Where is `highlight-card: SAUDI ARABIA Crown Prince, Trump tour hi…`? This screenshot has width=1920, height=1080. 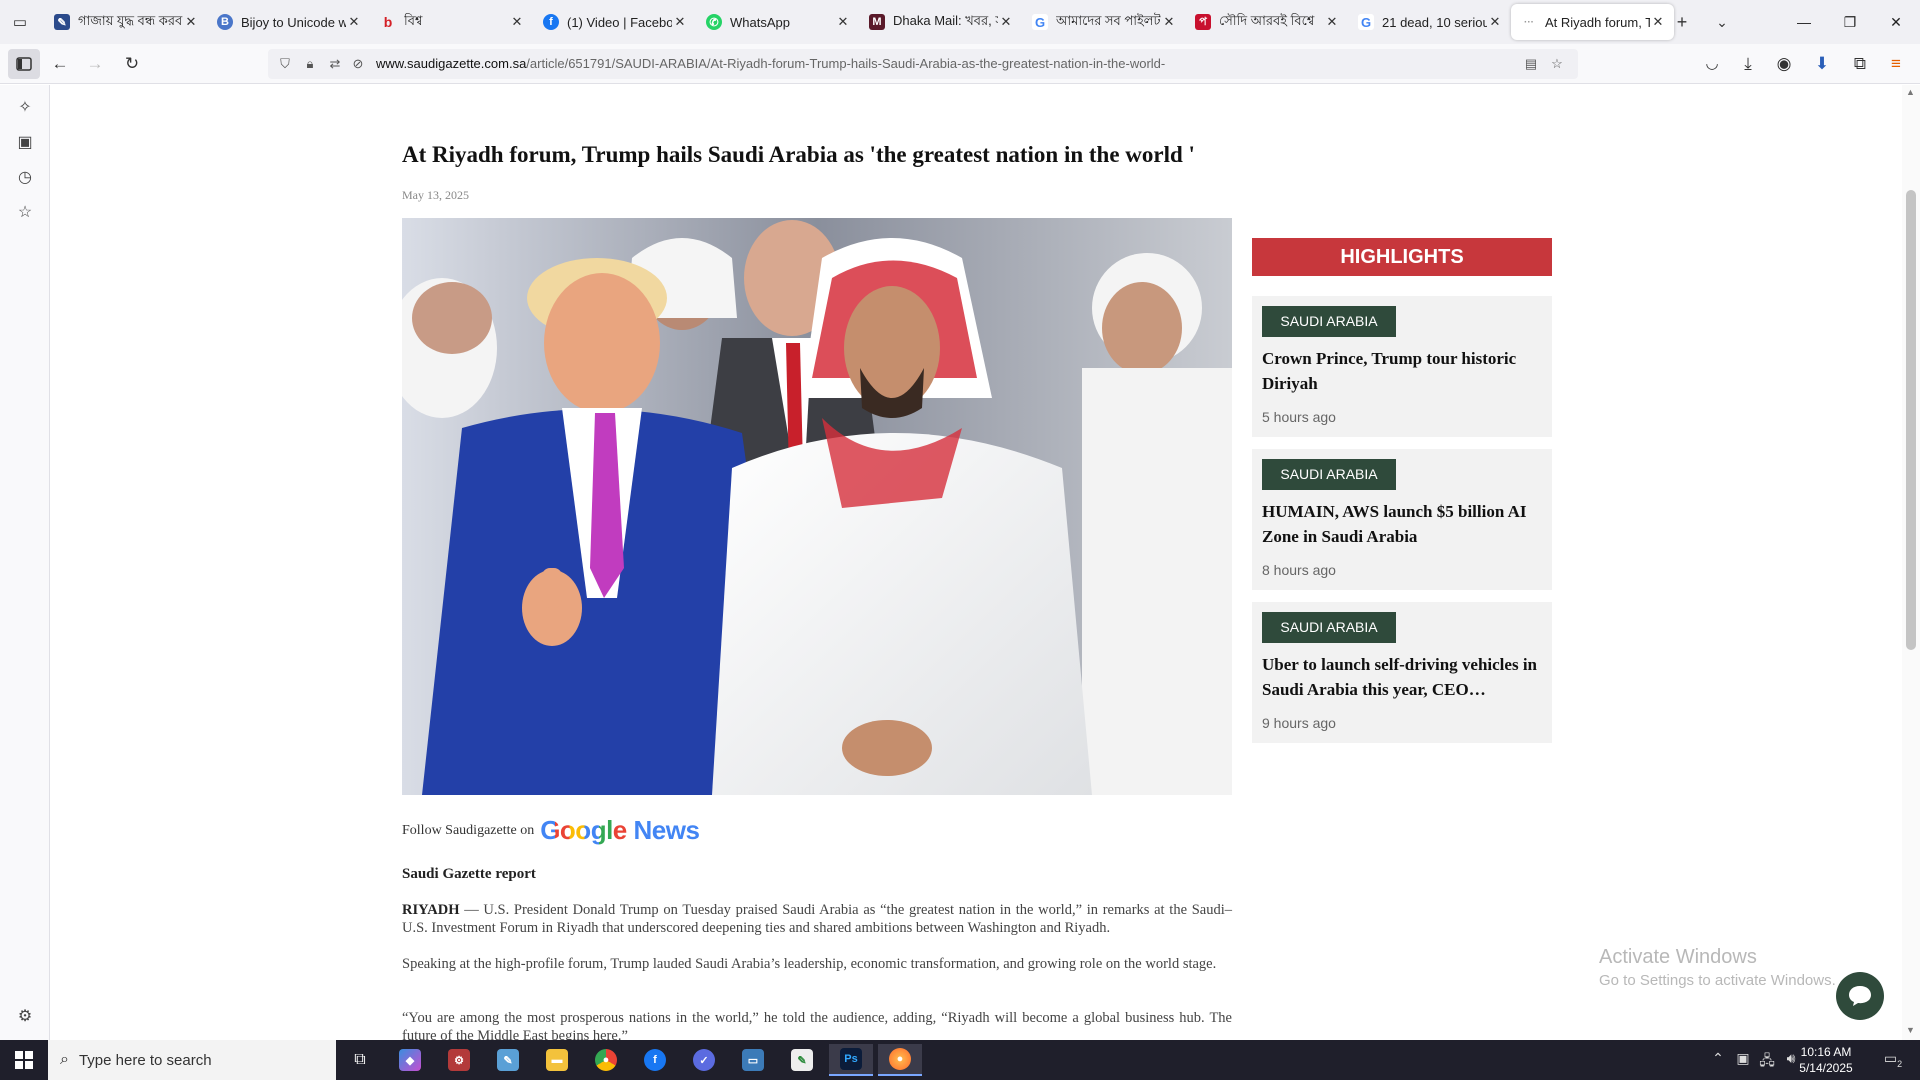 highlight-card: SAUDI ARABIA Crown Prince, Trump tour hi… is located at coordinates (1402, 366).